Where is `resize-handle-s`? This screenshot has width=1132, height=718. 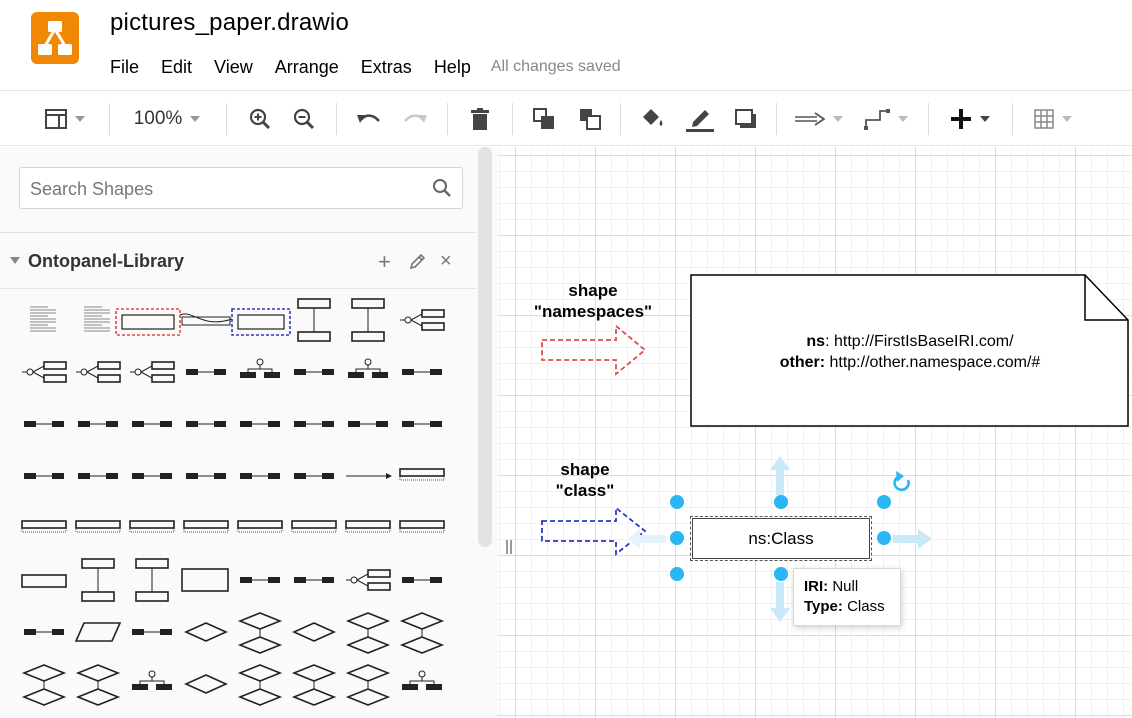
resize-handle-s is located at coordinates (781, 574).